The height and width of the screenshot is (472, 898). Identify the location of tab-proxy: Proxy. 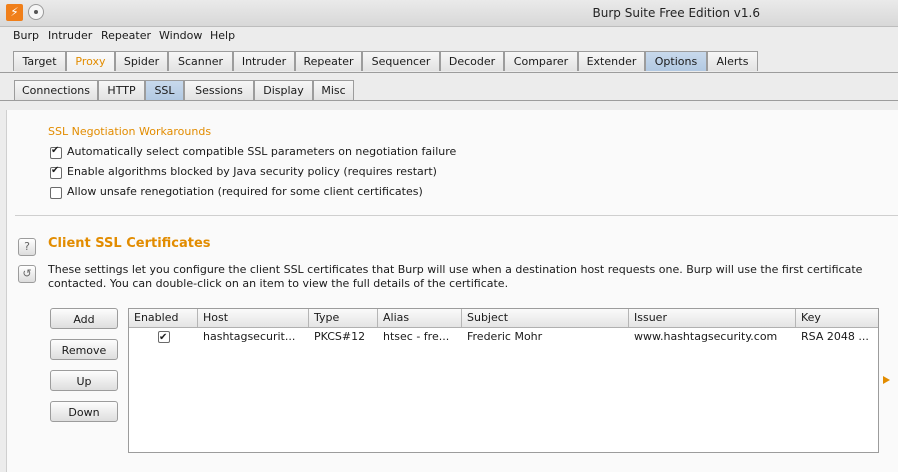
(90, 61).